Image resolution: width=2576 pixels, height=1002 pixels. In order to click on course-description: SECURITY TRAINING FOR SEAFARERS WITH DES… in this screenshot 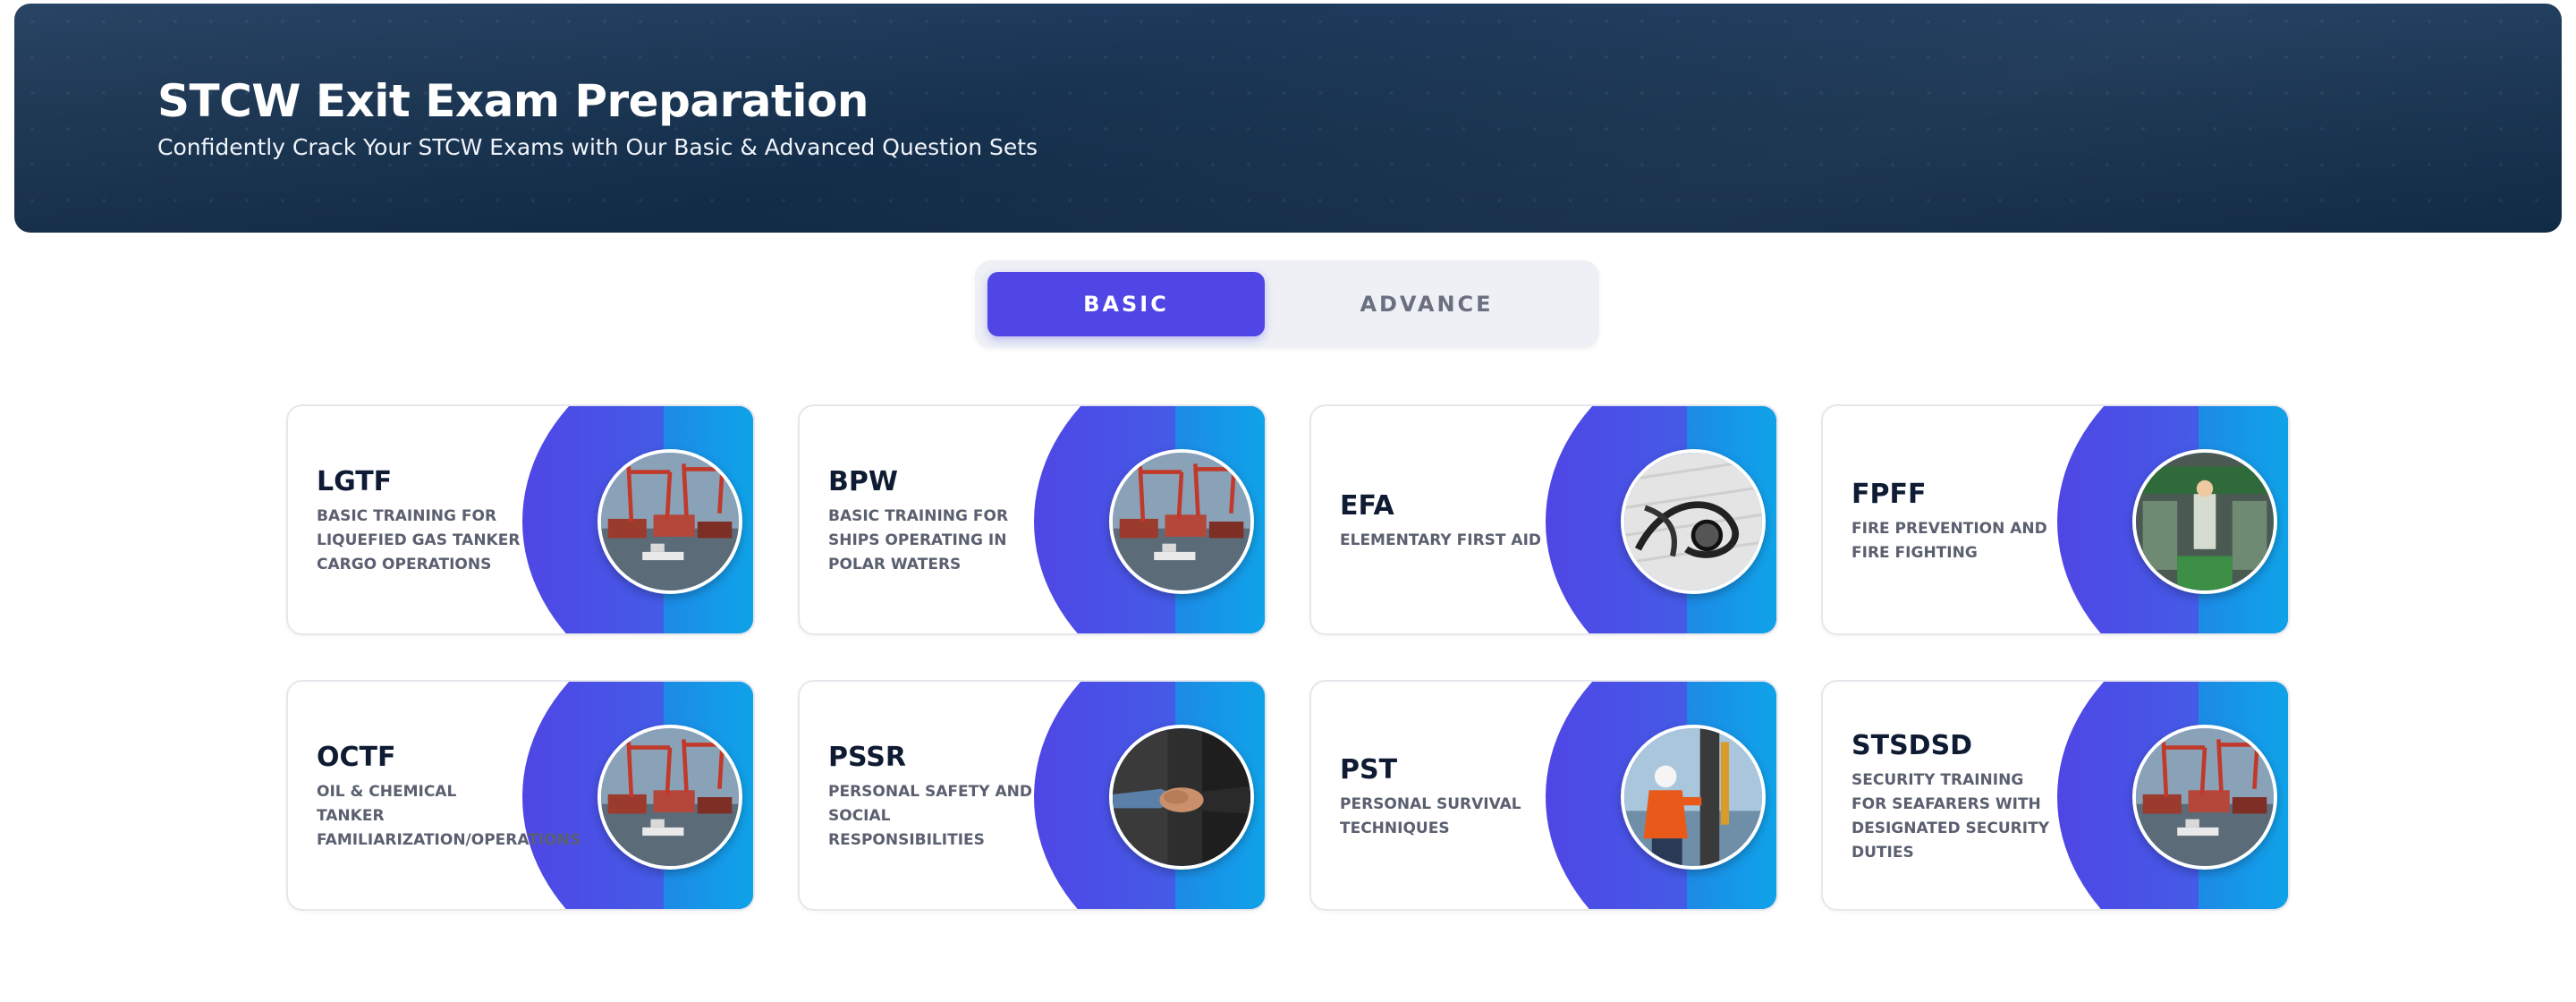, I will do `click(1951, 816)`.